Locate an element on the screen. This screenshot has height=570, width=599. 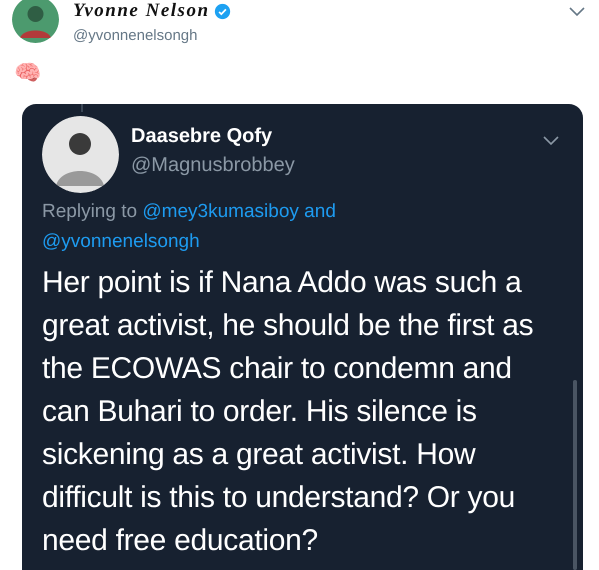
replying-to-text: Replying to @mey3kumasiboy and @yvonnenelsongh is located at coordinates (189, 227).